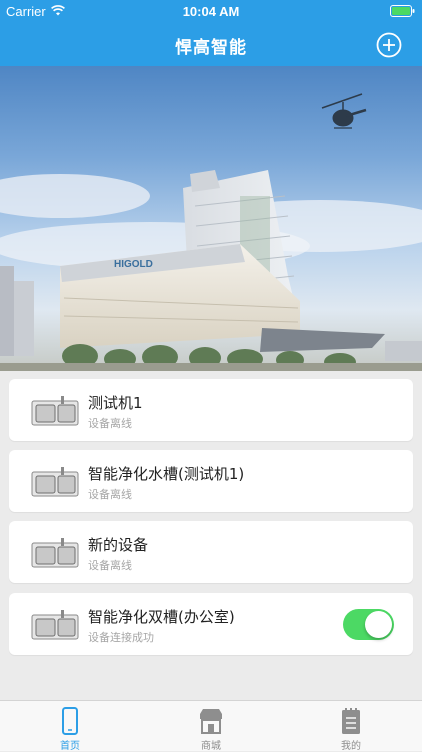 The width and height of the screenshot is (422, 752). I want to click on device-power-toggle, so click(368, 624).